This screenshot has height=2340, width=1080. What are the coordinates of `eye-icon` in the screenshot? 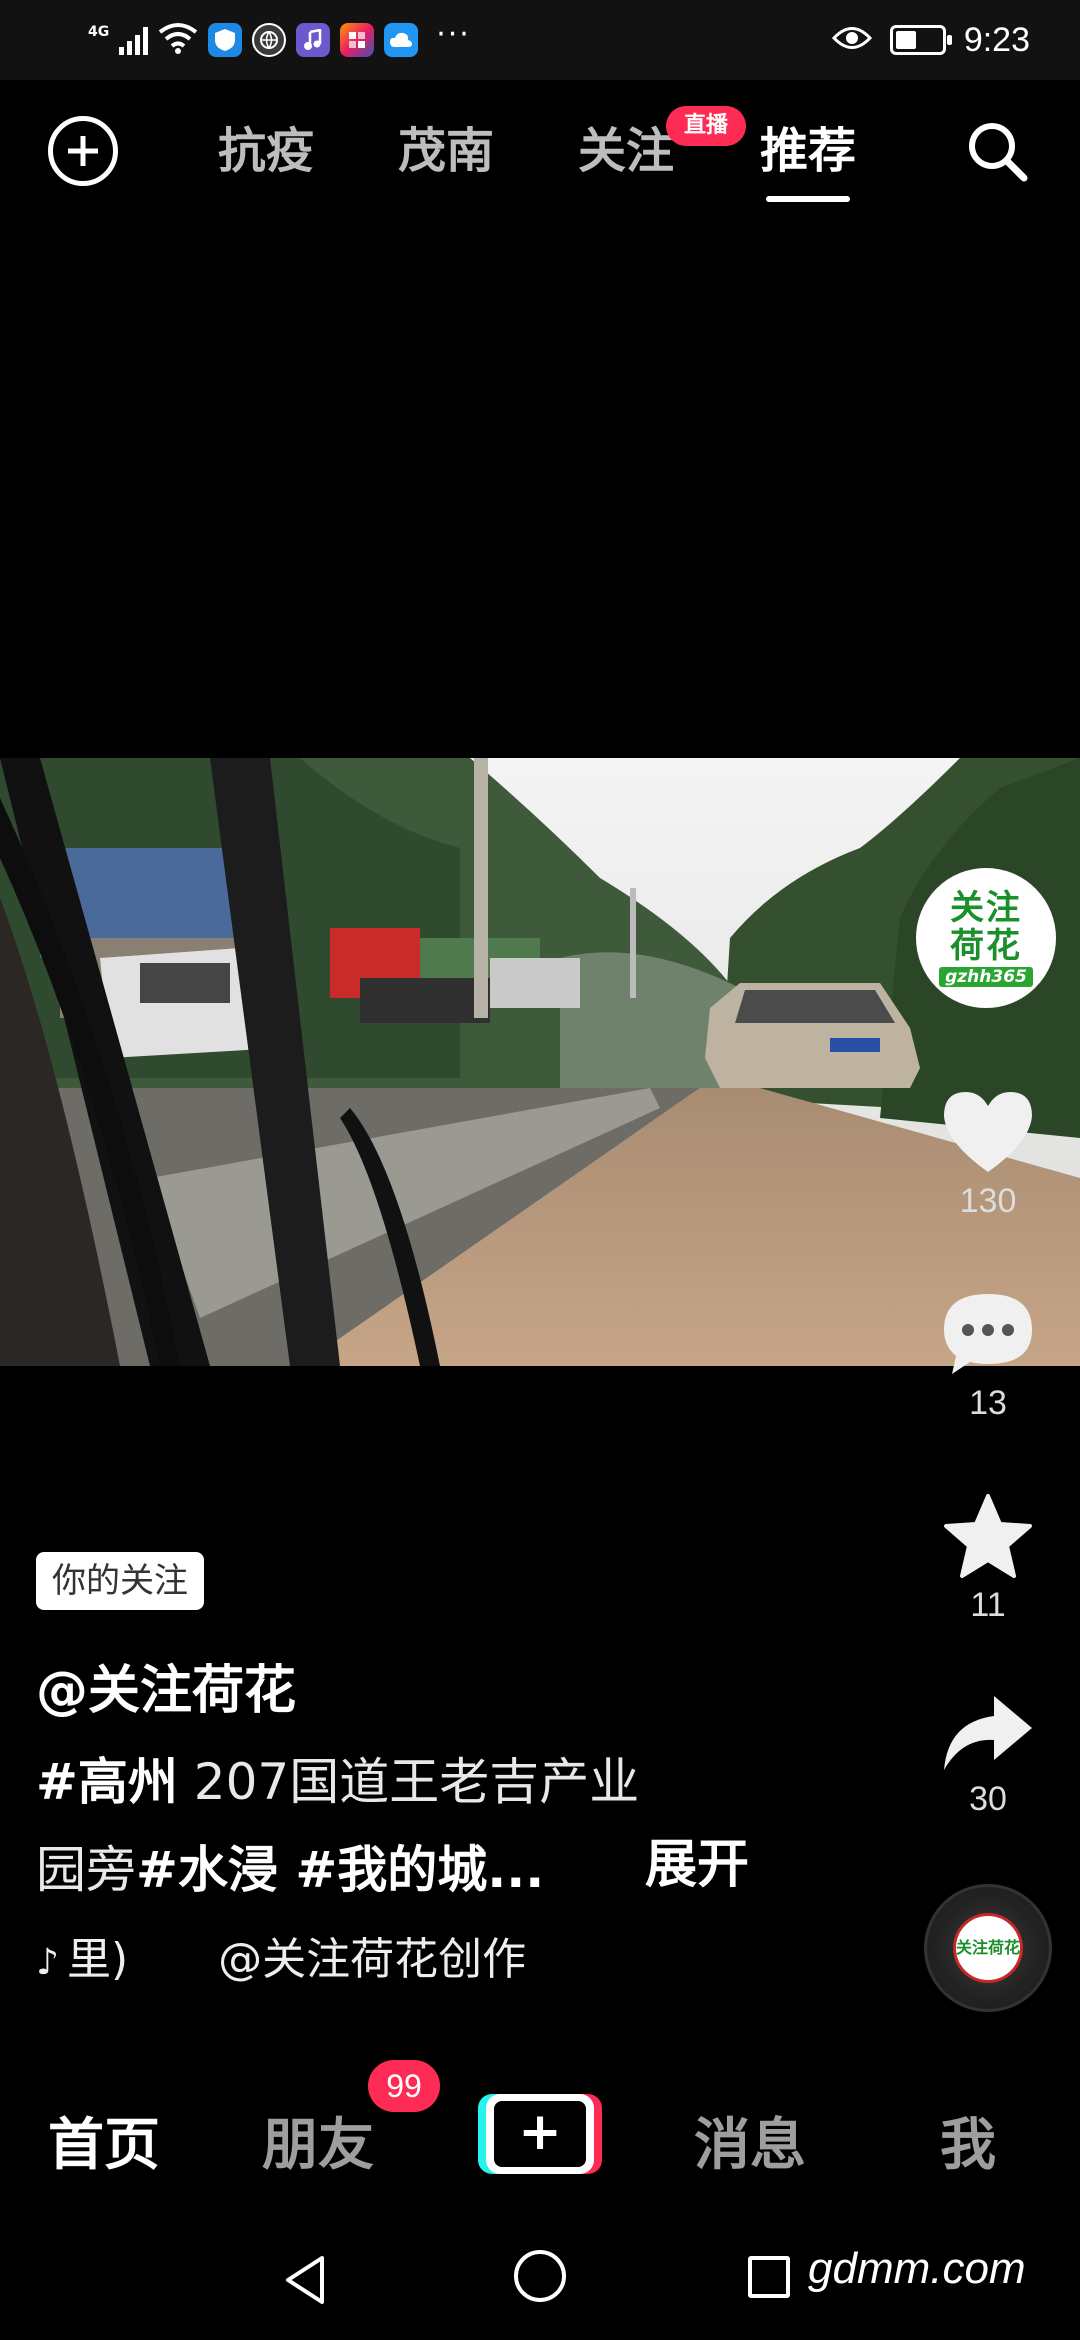 It's located at (851, 40).